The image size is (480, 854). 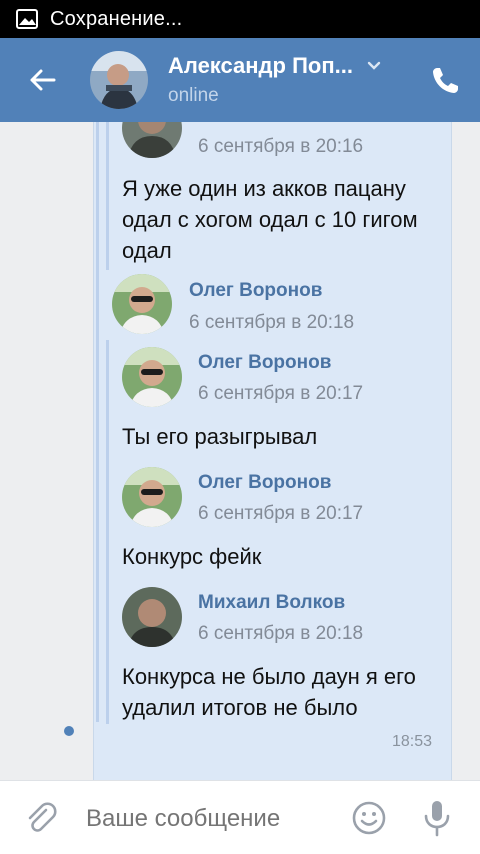 I want to click on sender-name: Михаил Волков, so click(x=271, y=603).